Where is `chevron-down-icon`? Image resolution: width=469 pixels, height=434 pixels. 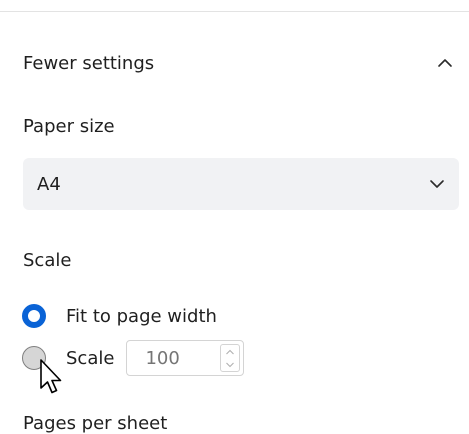 chevron-down-icon is located at coordinates (437, 184).